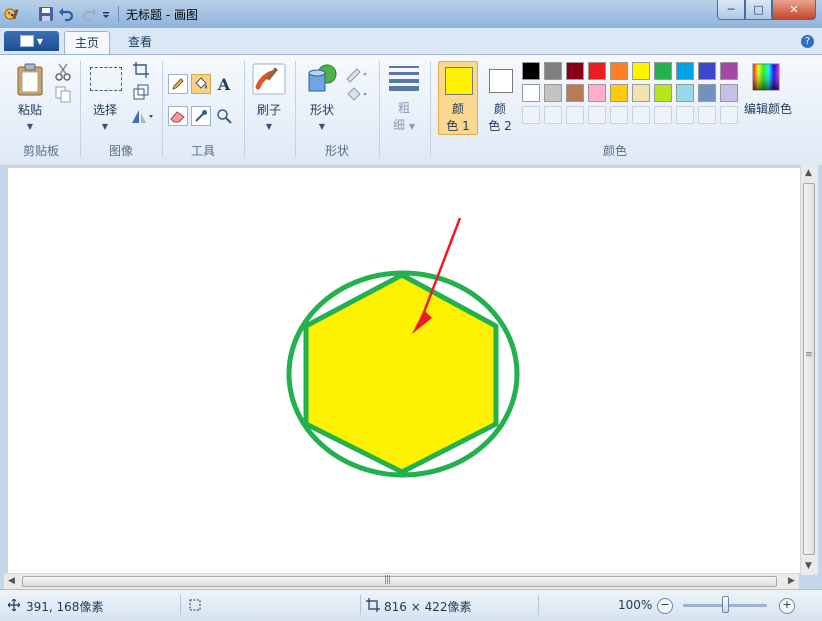 The height and width of the screenshot is (621, 822). What do you see at coordinates (731, 10) in the screenshot?
I see `minimize-button: ─` at bounding box center [731, 10].